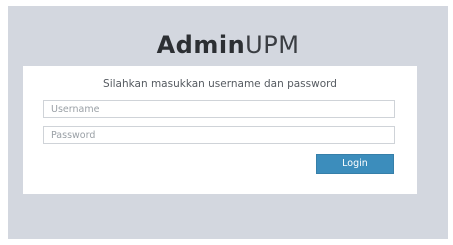  I want to click on login-message: Silahkan masukkan username dan password, so click(220, 84).